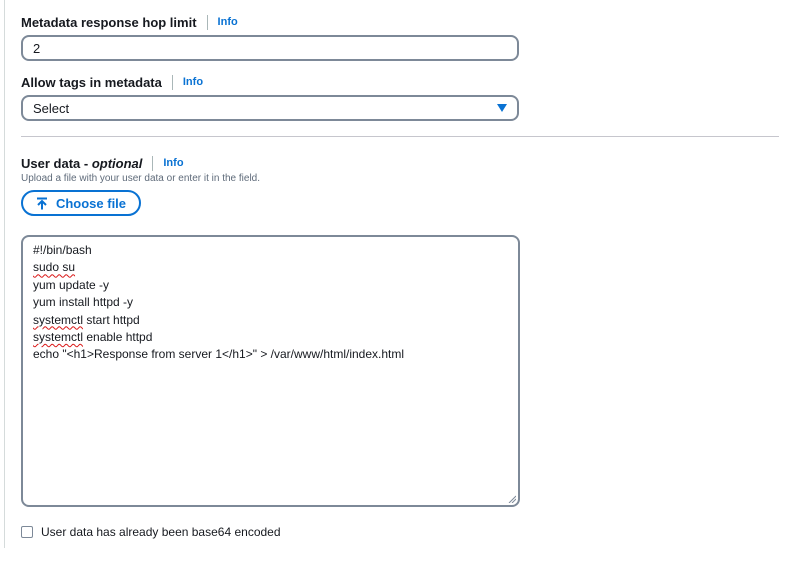 The image size is (787, 561). What do you see at coordinates (51, 108) in the screenshot?
I see `tags-metadata-selected-value: Select` at bounding box center [51, 108].